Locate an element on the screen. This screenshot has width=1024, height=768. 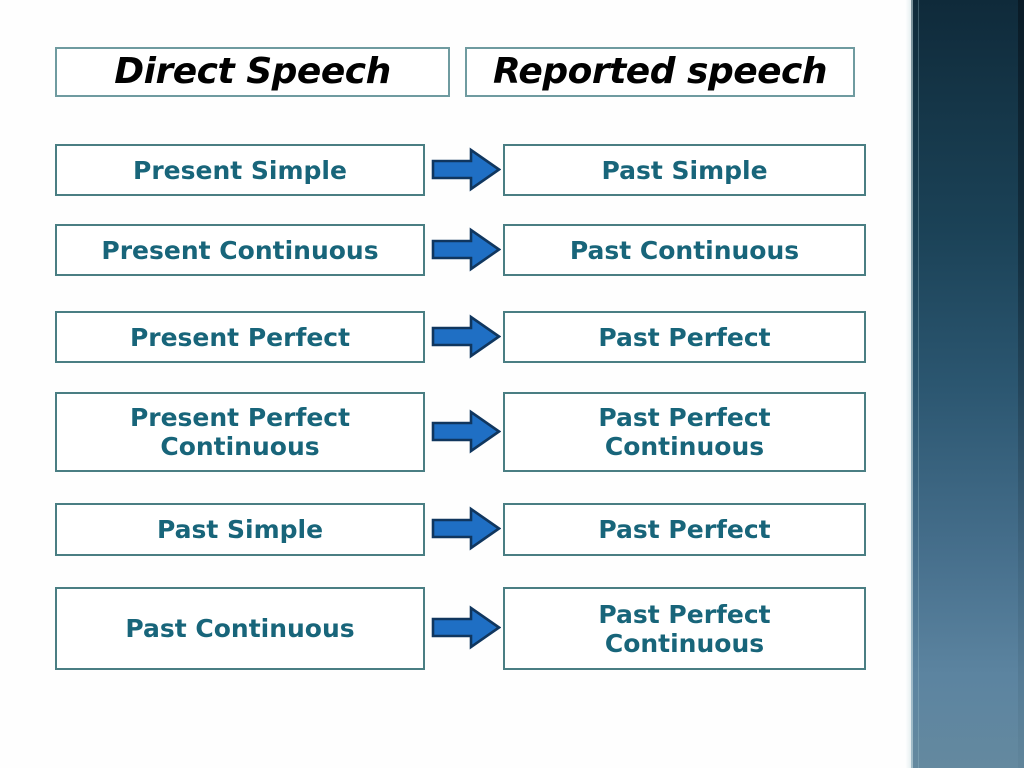
table-row-reported-cell: Past Continuous is located at coordinates (684, 250).